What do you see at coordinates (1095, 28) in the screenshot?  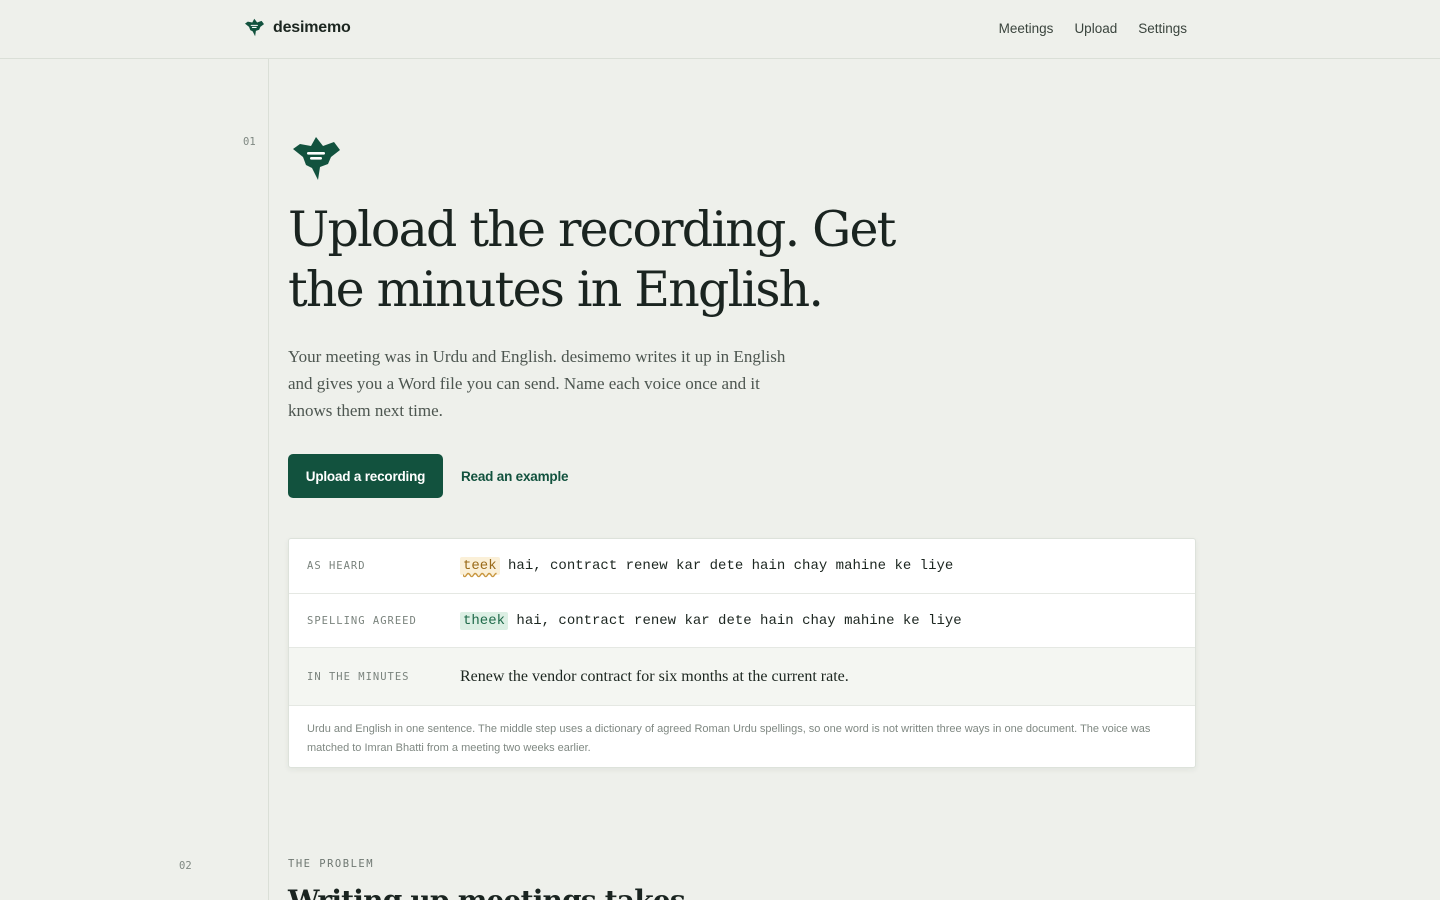 I see `nav-upload: Upload` at bounding box center [1095, 28].